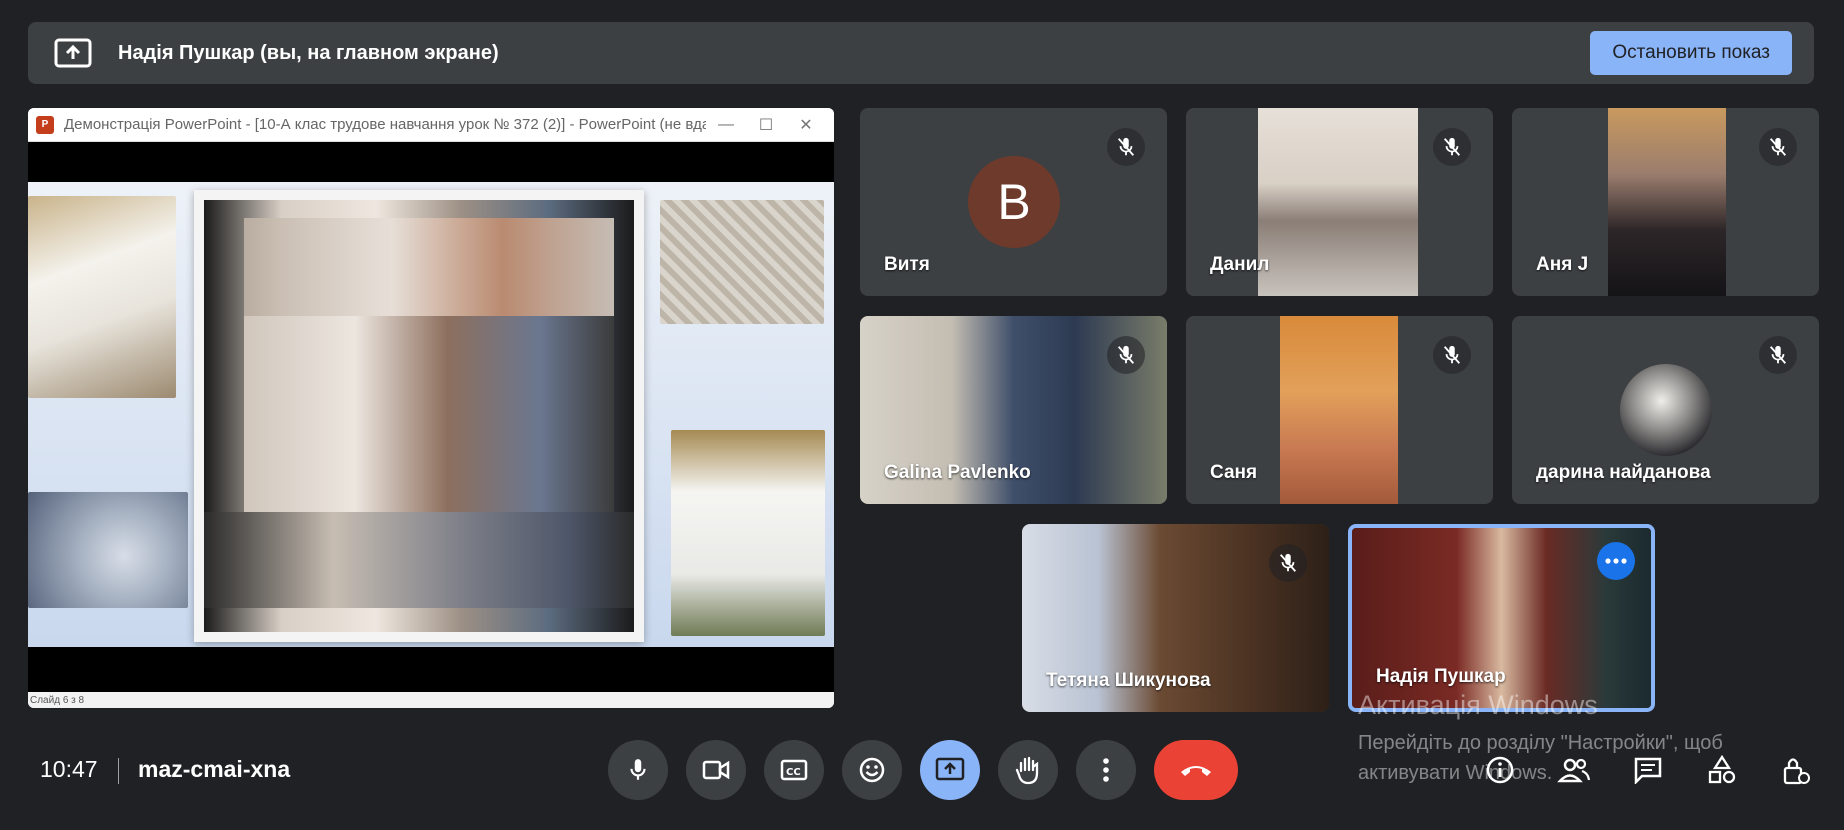  Describe the element at coordinates (69, 769) in the screenshot. I see `meeting-time: 10:47` at that location.